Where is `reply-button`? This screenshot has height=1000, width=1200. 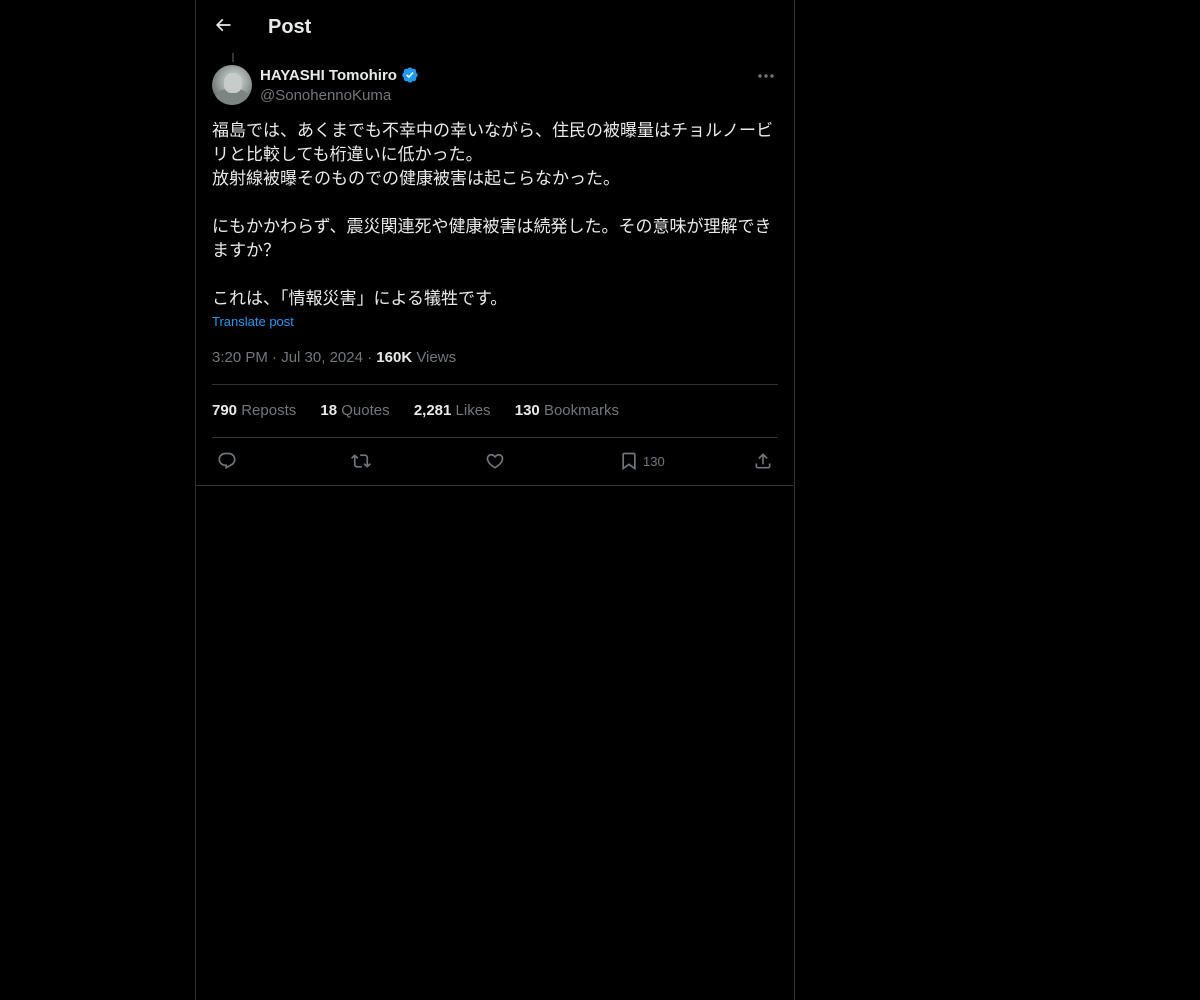 reply-button is located at coordinates (227, 461).